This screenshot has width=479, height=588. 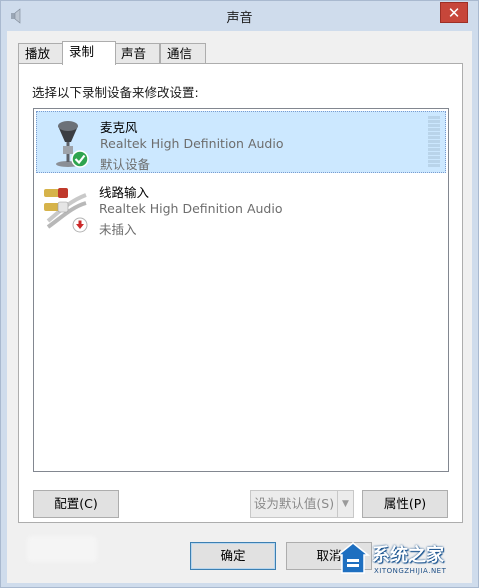 I want to click on watermark: 系统之家 XITONGZHIJIA.NET, so click(x=402, y=559).